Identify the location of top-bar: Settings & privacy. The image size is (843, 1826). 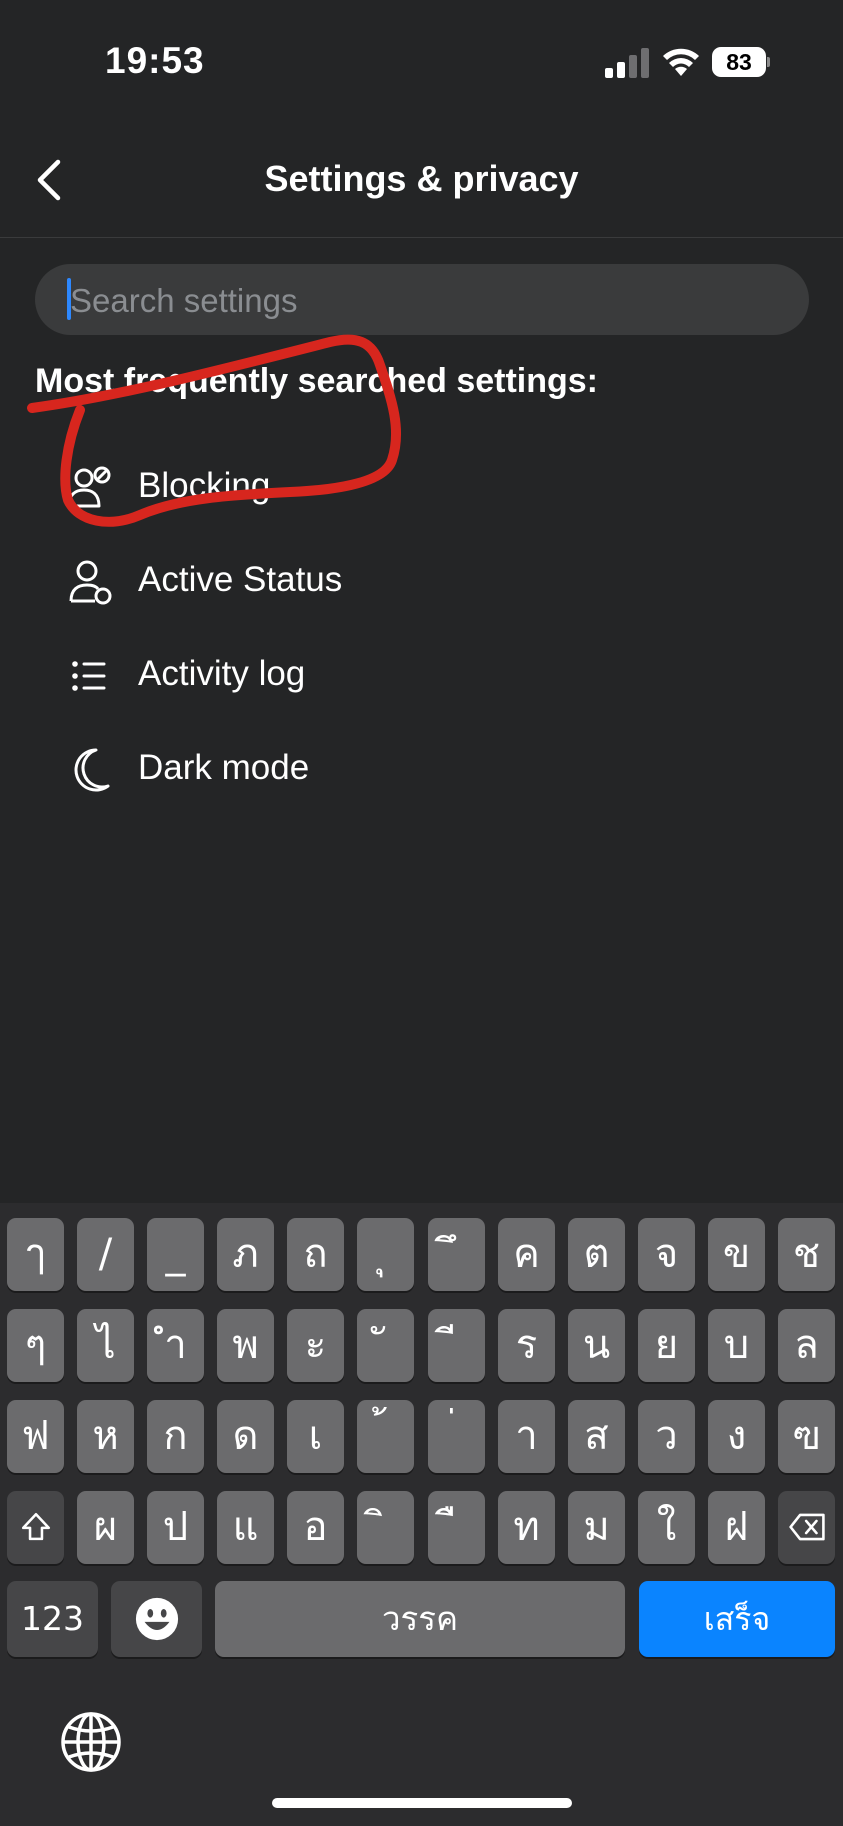
(421, 179).